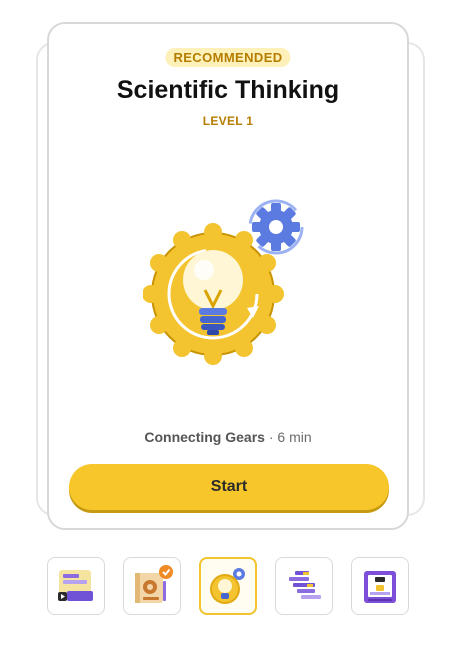 This screenshot has height=661, width=459. I want to click on lesson-duration: 6 min, so click(294, 437).